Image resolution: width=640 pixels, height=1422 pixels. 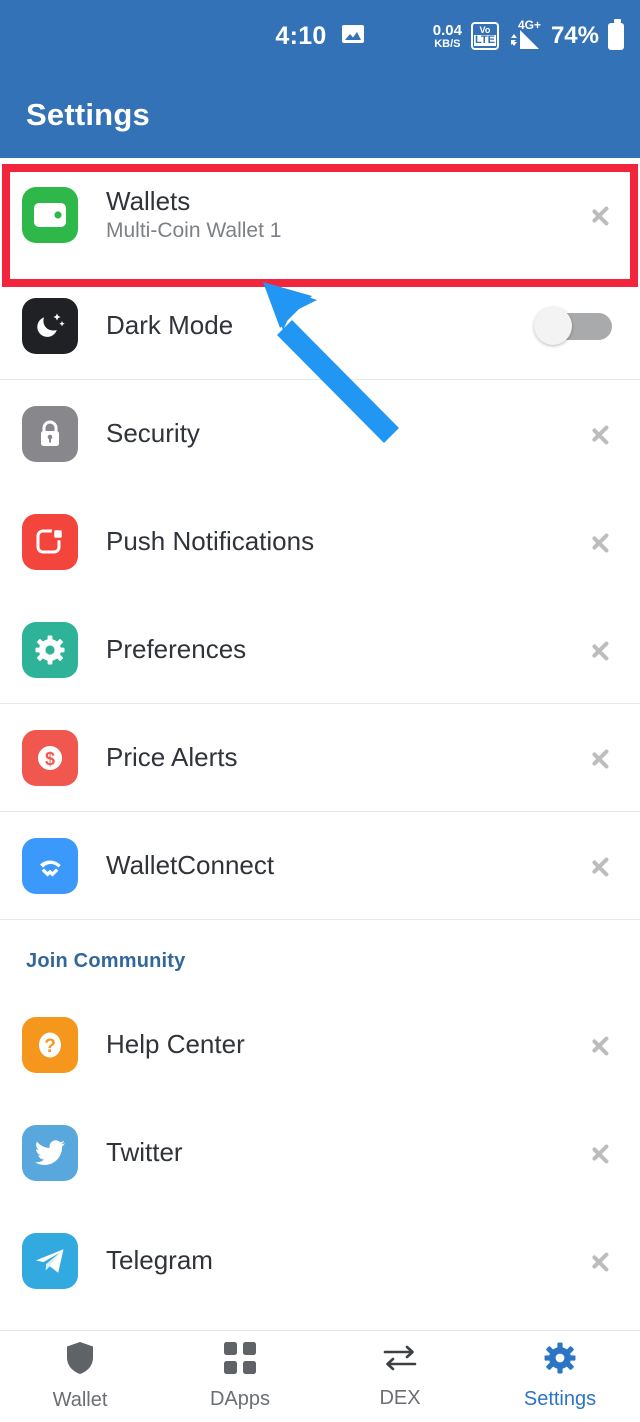 I want to click on settings-row-label: Dark Mode, so click(x=170, y=325).